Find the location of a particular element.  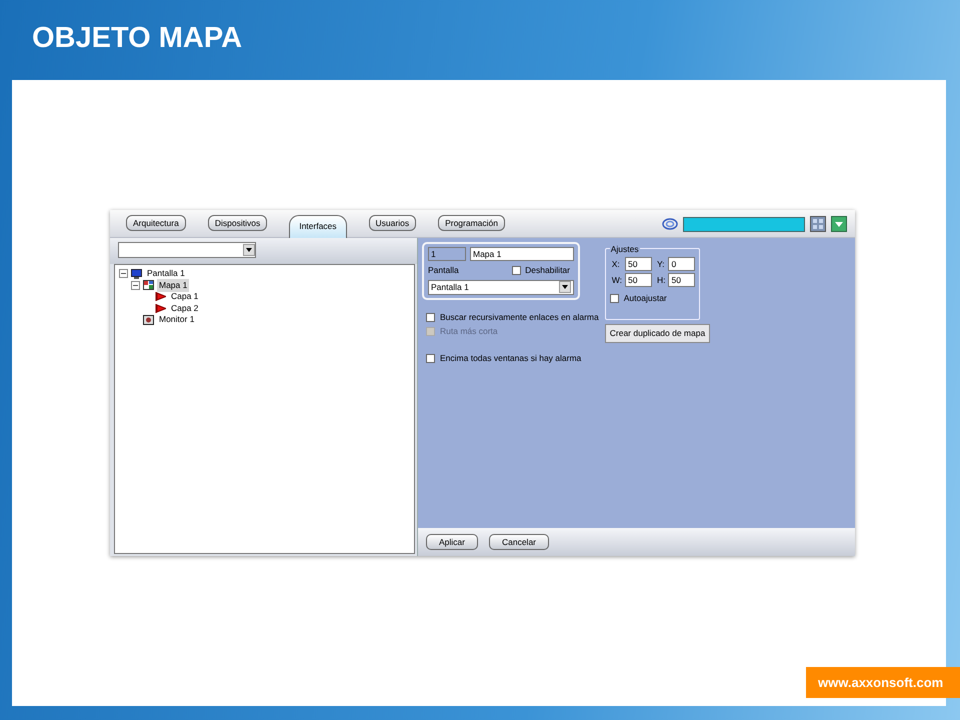

tab: Arquitectura is located at coordinates (156, 223).